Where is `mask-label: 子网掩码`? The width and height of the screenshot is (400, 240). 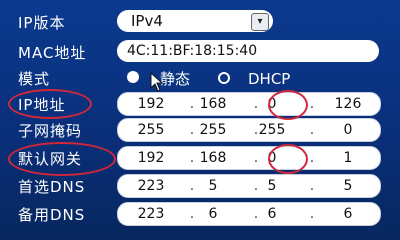
mask-label: 子网掩码 is located at coordinates (50, 131).